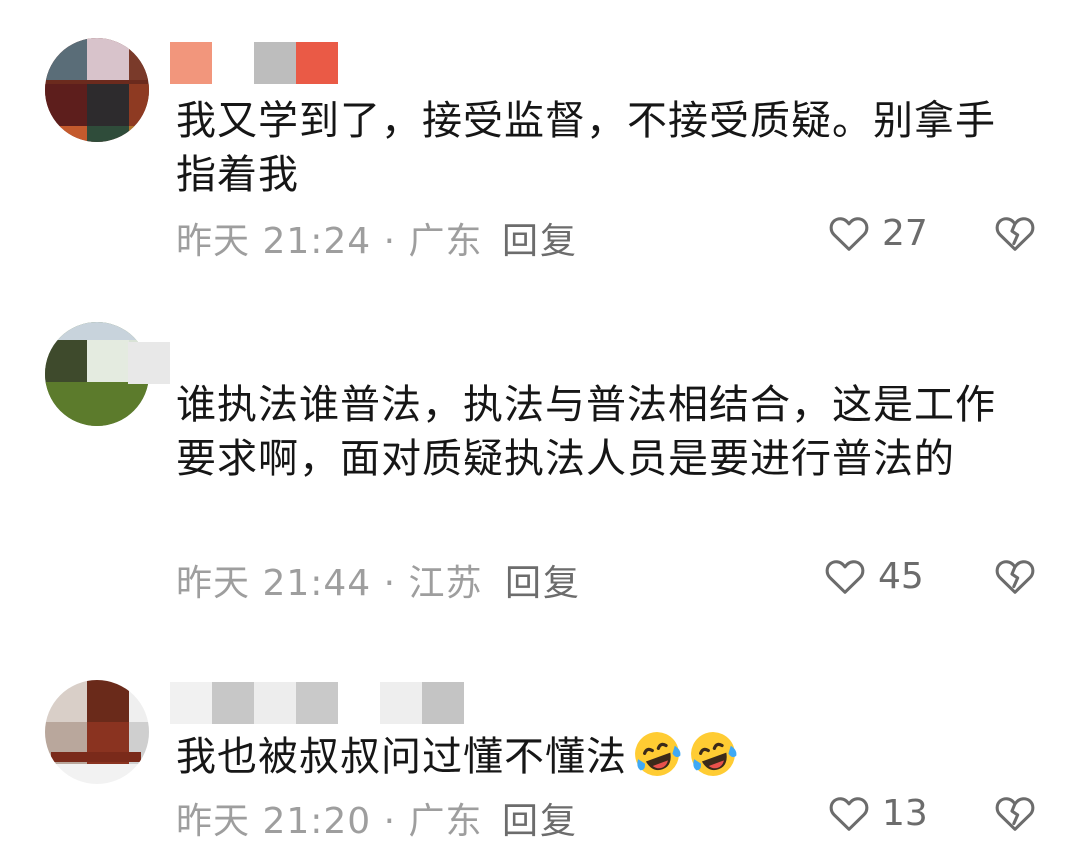  I want to click on comment-meta: 昨天 21:24 · 广东, so click(329, 241).